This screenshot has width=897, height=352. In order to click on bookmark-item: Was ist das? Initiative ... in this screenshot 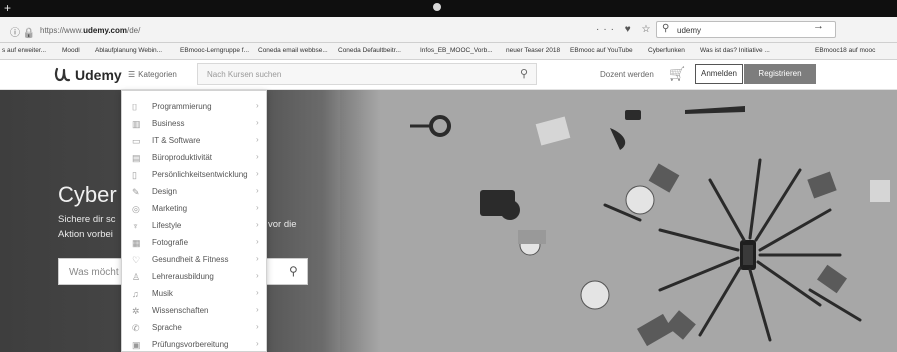, I will do `click(735, 50)`.